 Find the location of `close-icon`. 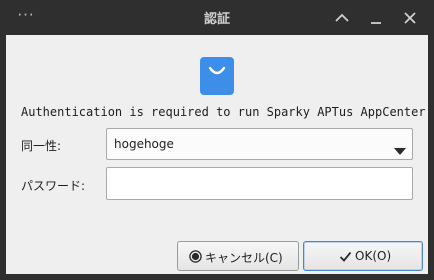

close-icon is located at coordinates (410, 18).